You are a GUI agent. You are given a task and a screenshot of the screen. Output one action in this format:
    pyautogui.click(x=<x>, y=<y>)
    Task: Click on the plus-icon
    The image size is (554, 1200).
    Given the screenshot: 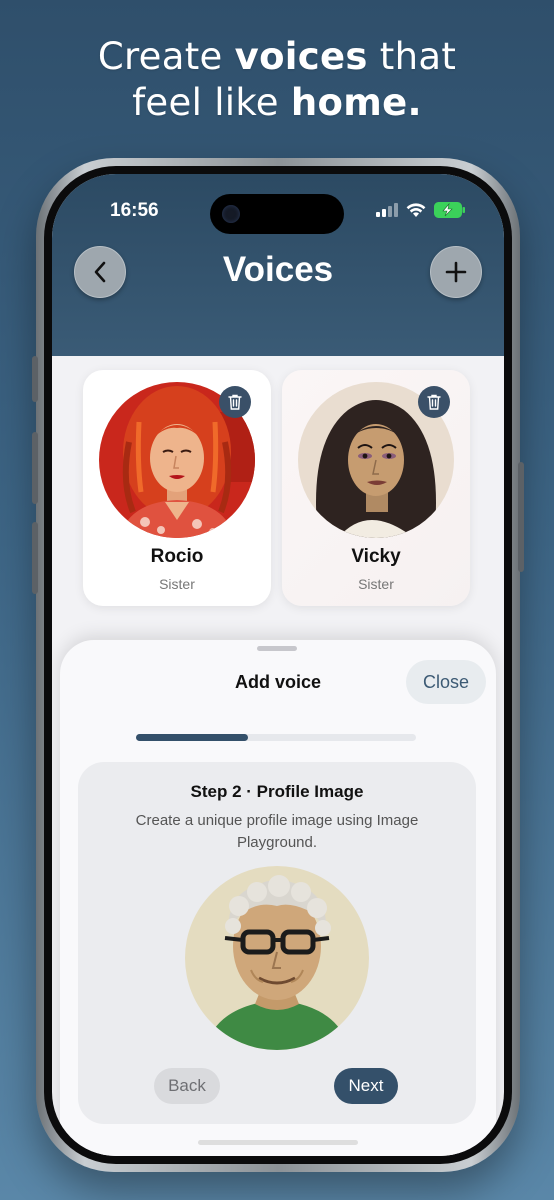 What is the action you would take?
    pyautogui.click(x=456, y=272)
    